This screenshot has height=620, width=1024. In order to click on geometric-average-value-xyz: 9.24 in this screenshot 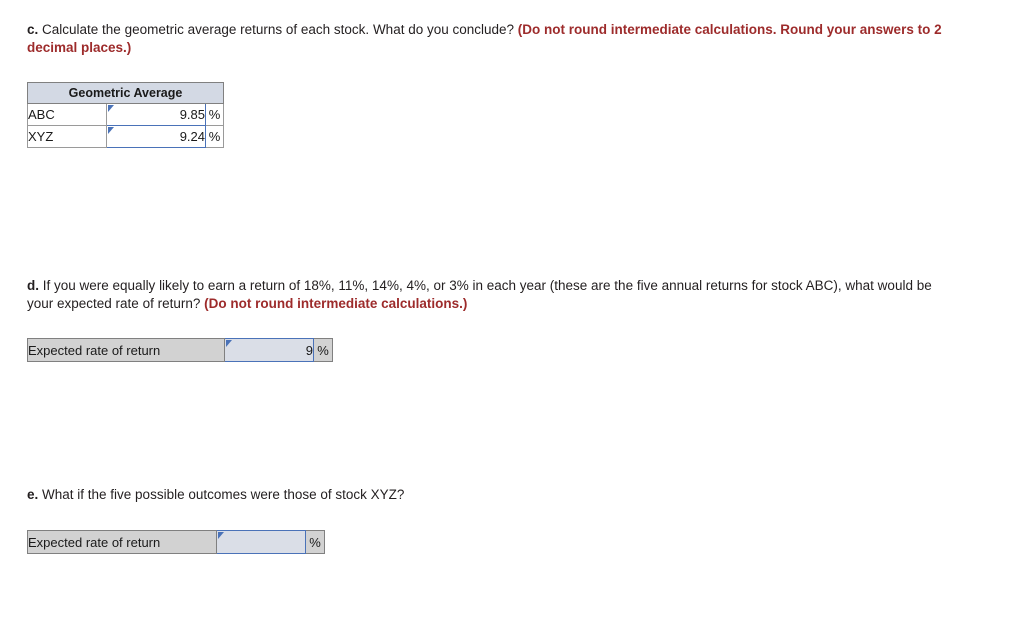, I will do `click(192, 136)`.